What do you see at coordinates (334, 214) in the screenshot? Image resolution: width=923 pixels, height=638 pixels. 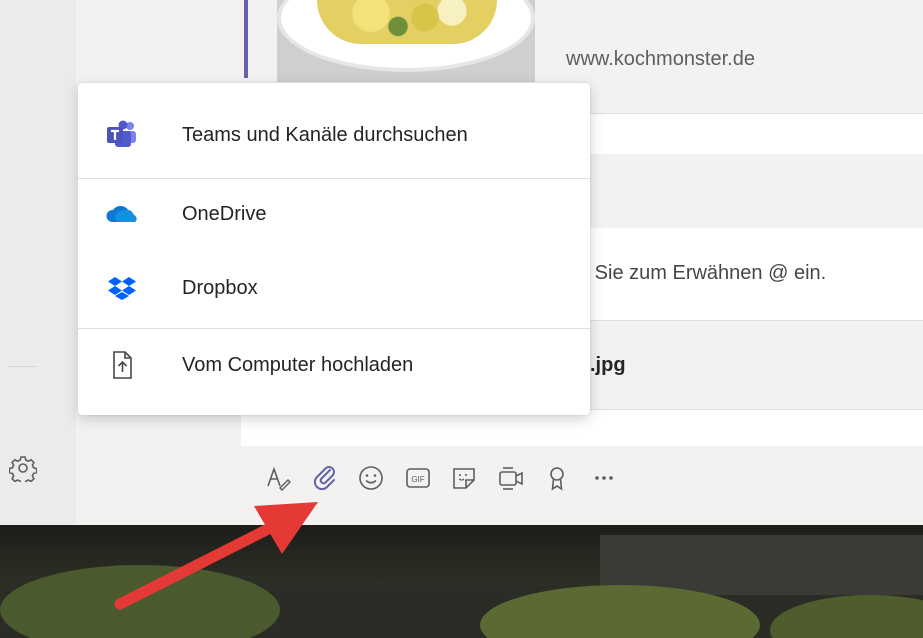 I see `menu-item-onedrive: OneDrive` at bounding box center [334, 214].